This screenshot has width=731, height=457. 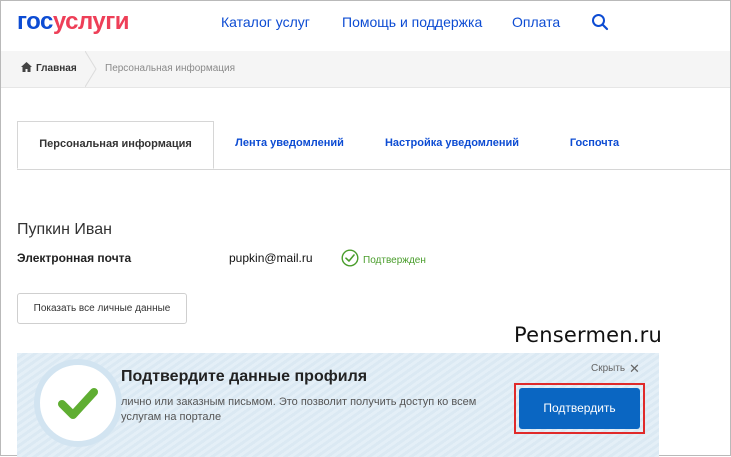 I want to click on show-all-personal-data-button: Показать все личные данные, so click(x=102, y=308).